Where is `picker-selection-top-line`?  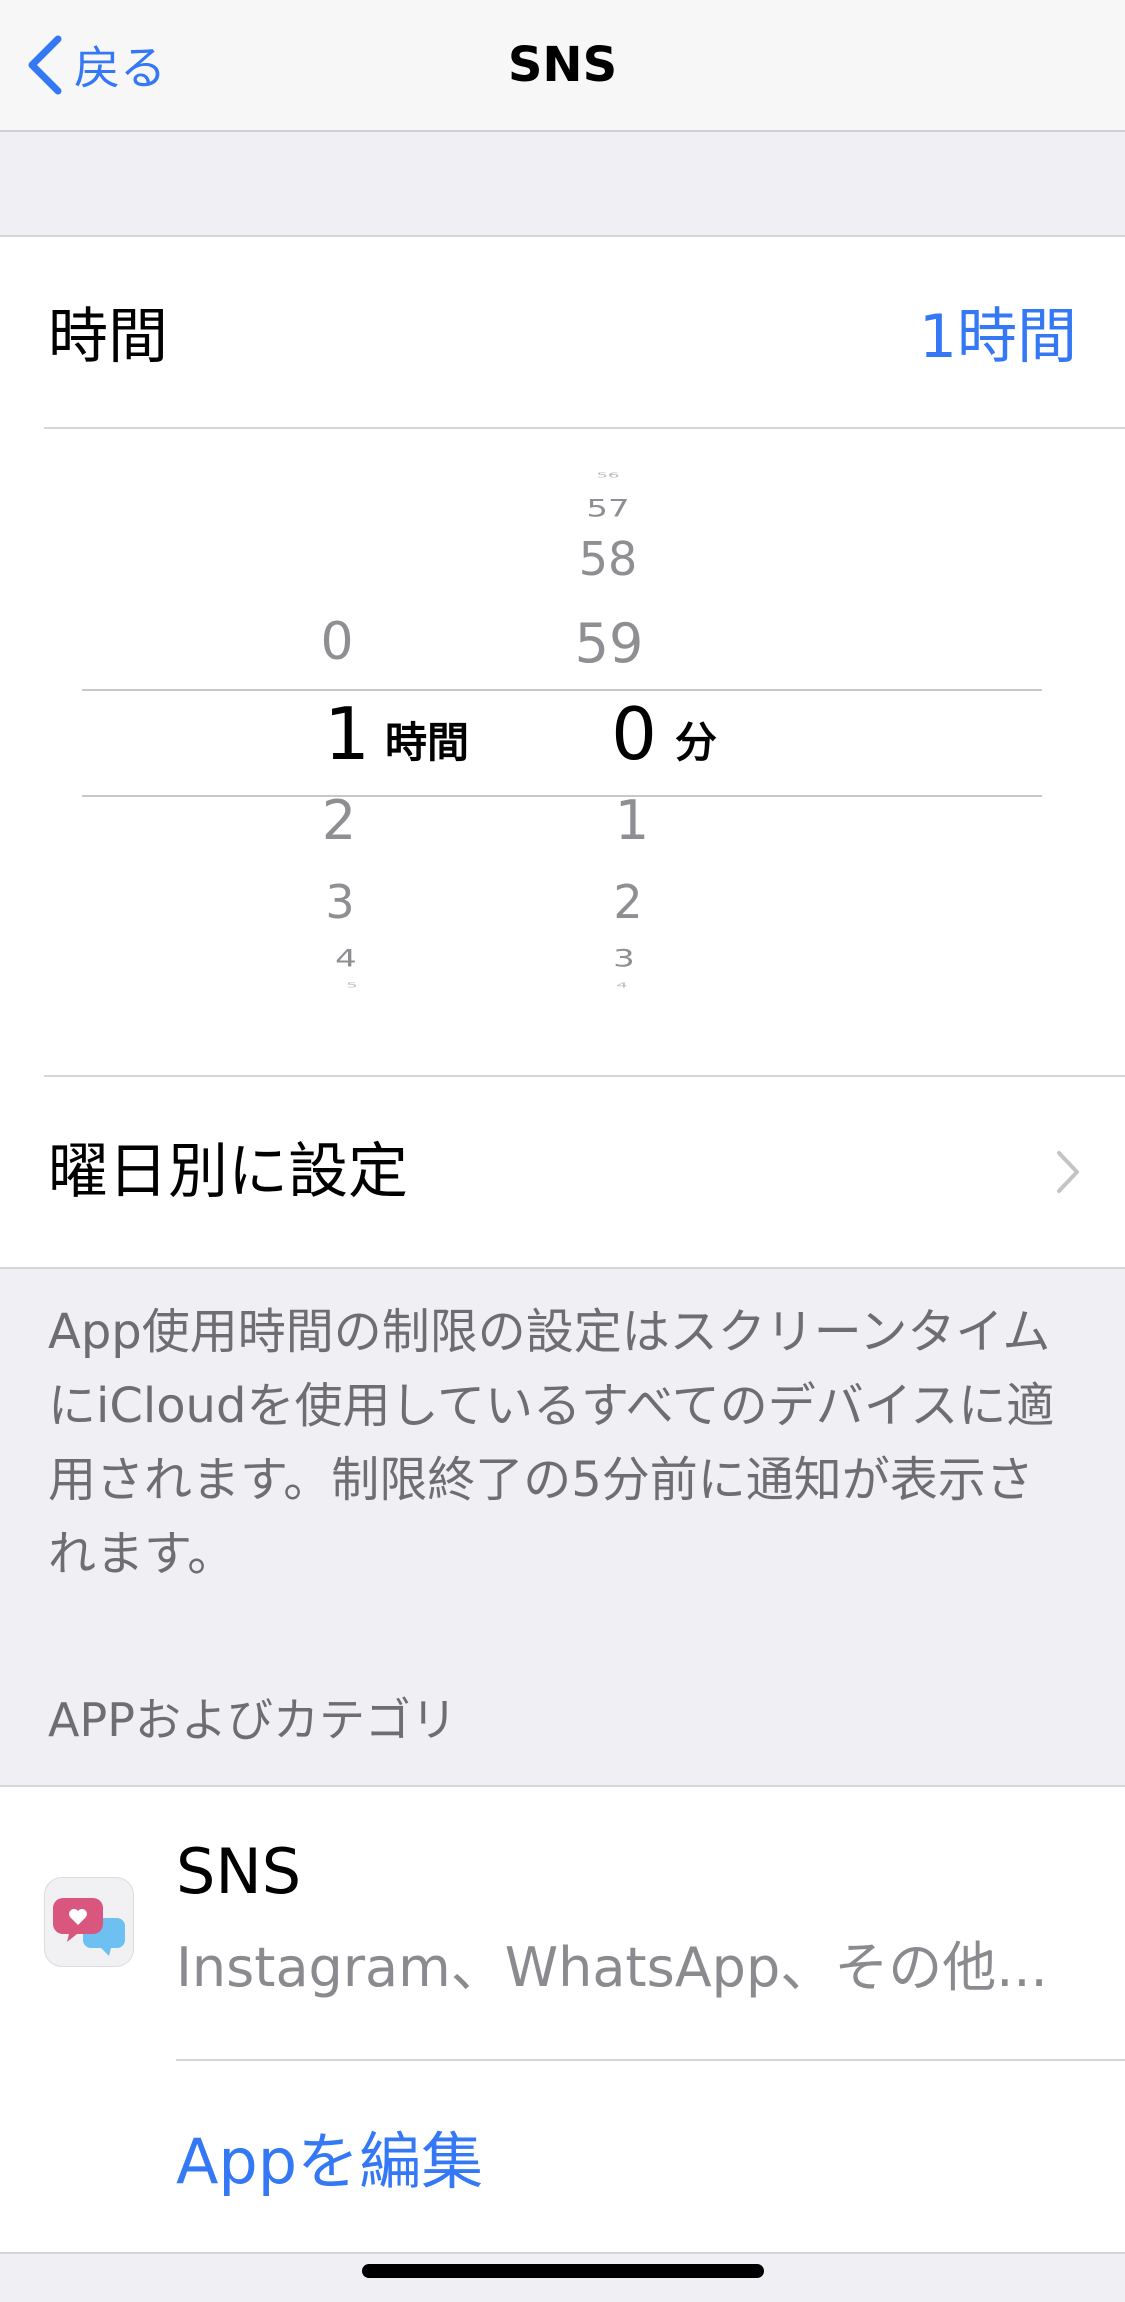 picker-selection-top-line is located at coordinates (562, 690).